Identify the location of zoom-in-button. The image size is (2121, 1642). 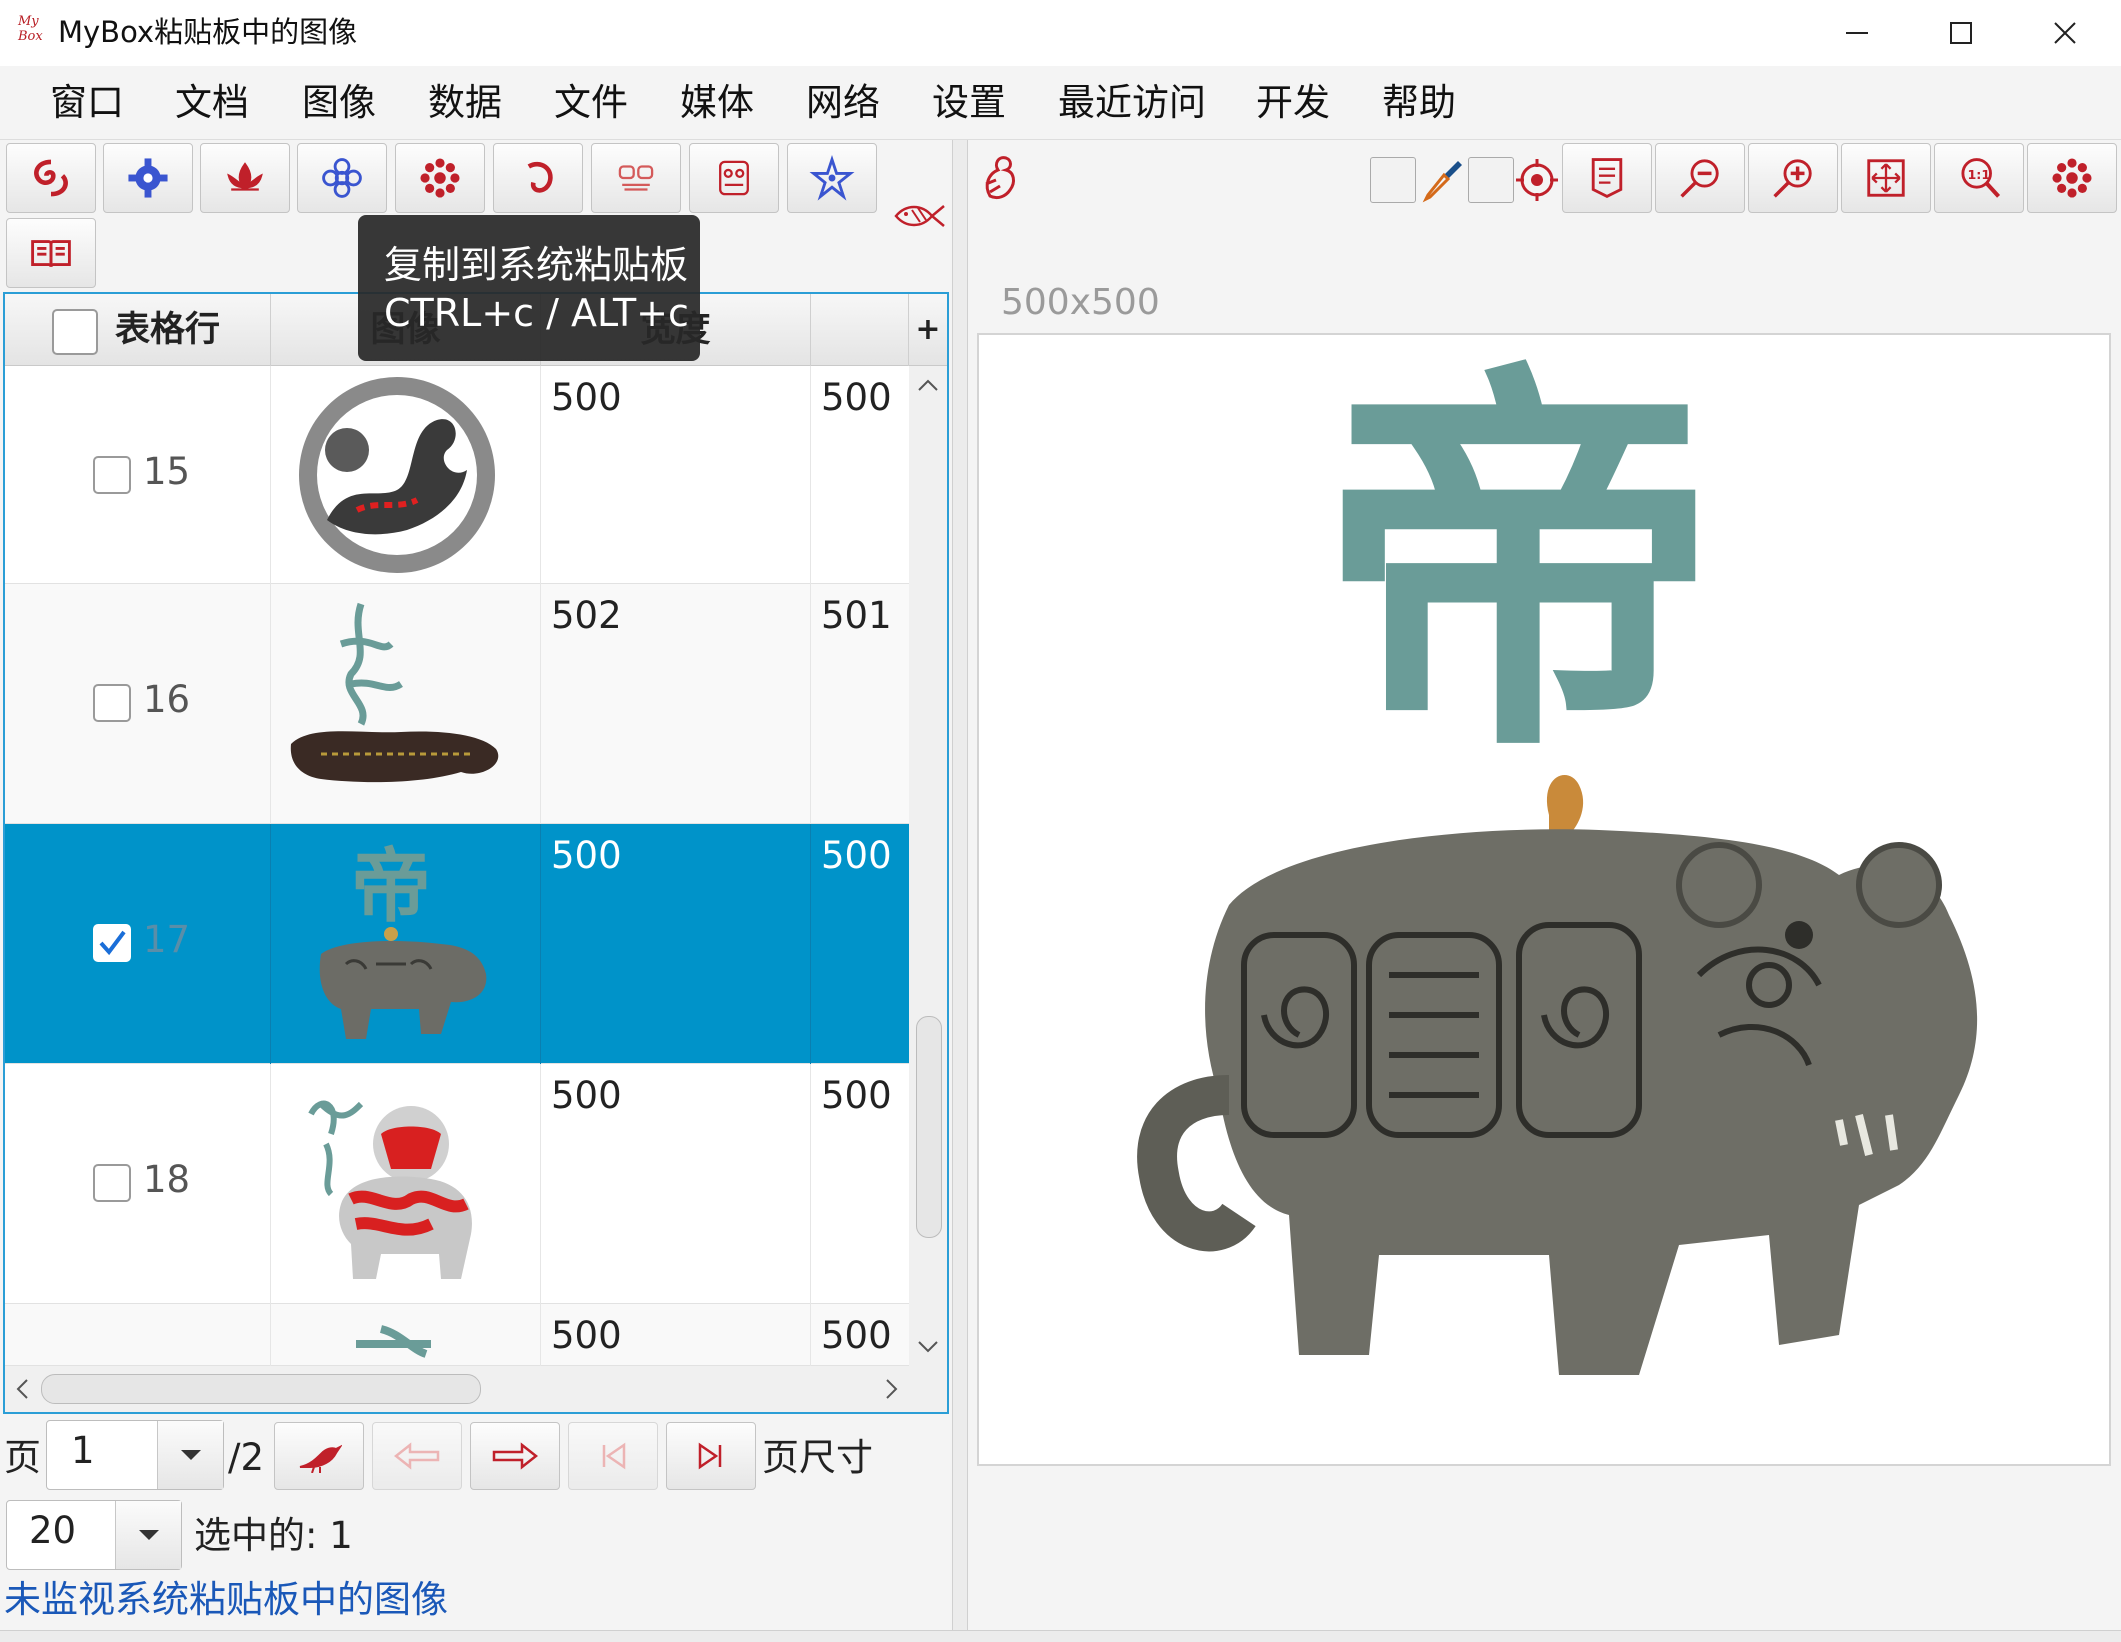
(1793, 178).